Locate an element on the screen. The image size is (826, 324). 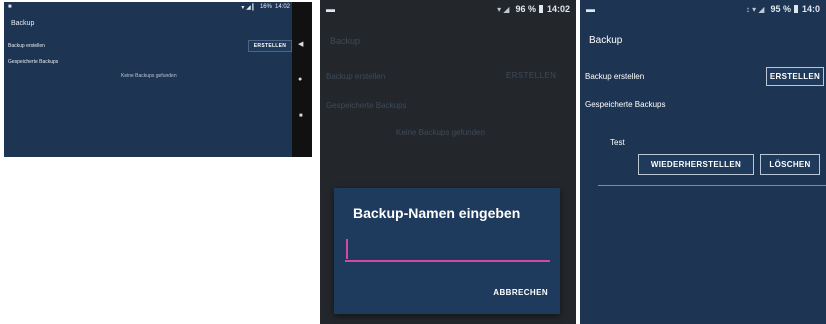
signal-icons: ▾ ◢ ▎ is located at coordinates (249, 7).